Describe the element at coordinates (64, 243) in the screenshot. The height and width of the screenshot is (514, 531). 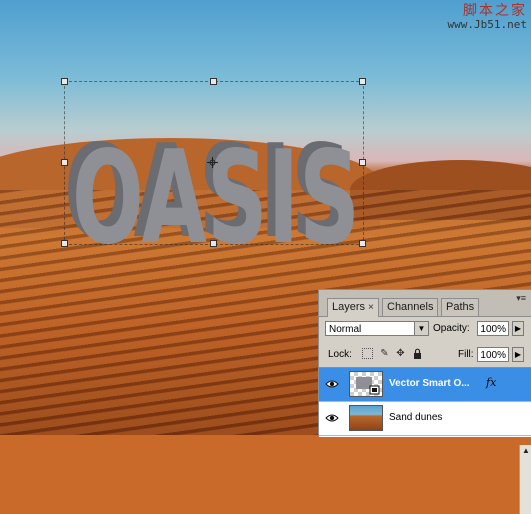
I see `transform-handle-bottom-left` at that location.